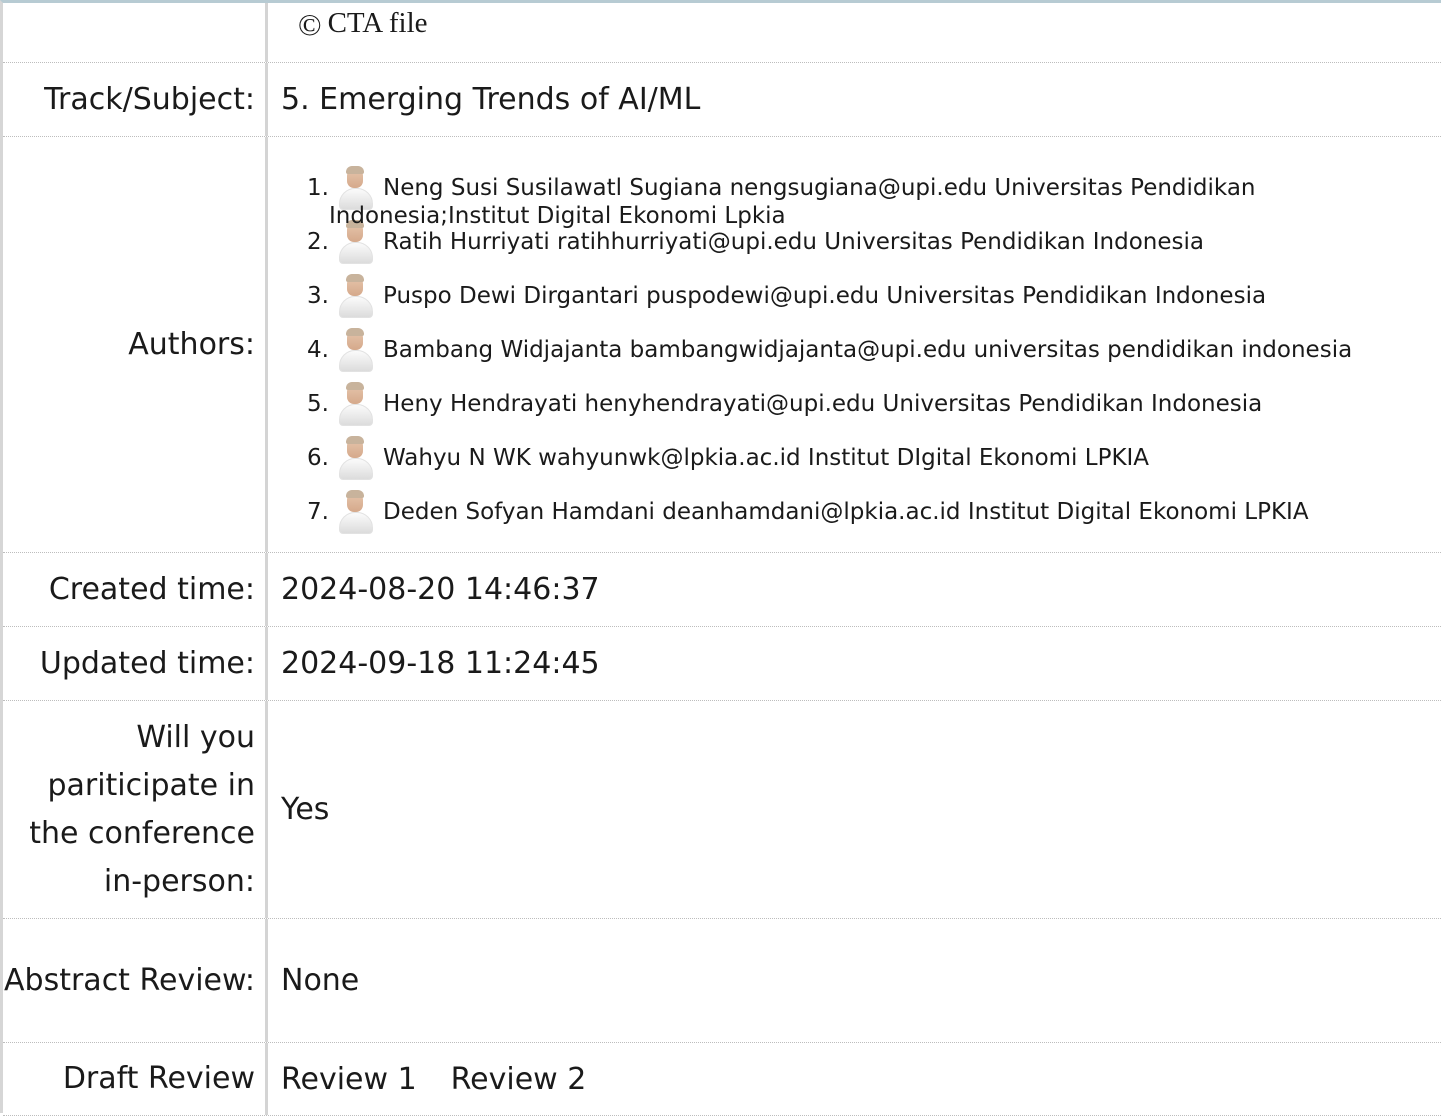  I want to click on authors-label: Authors:, so click(191, 344).